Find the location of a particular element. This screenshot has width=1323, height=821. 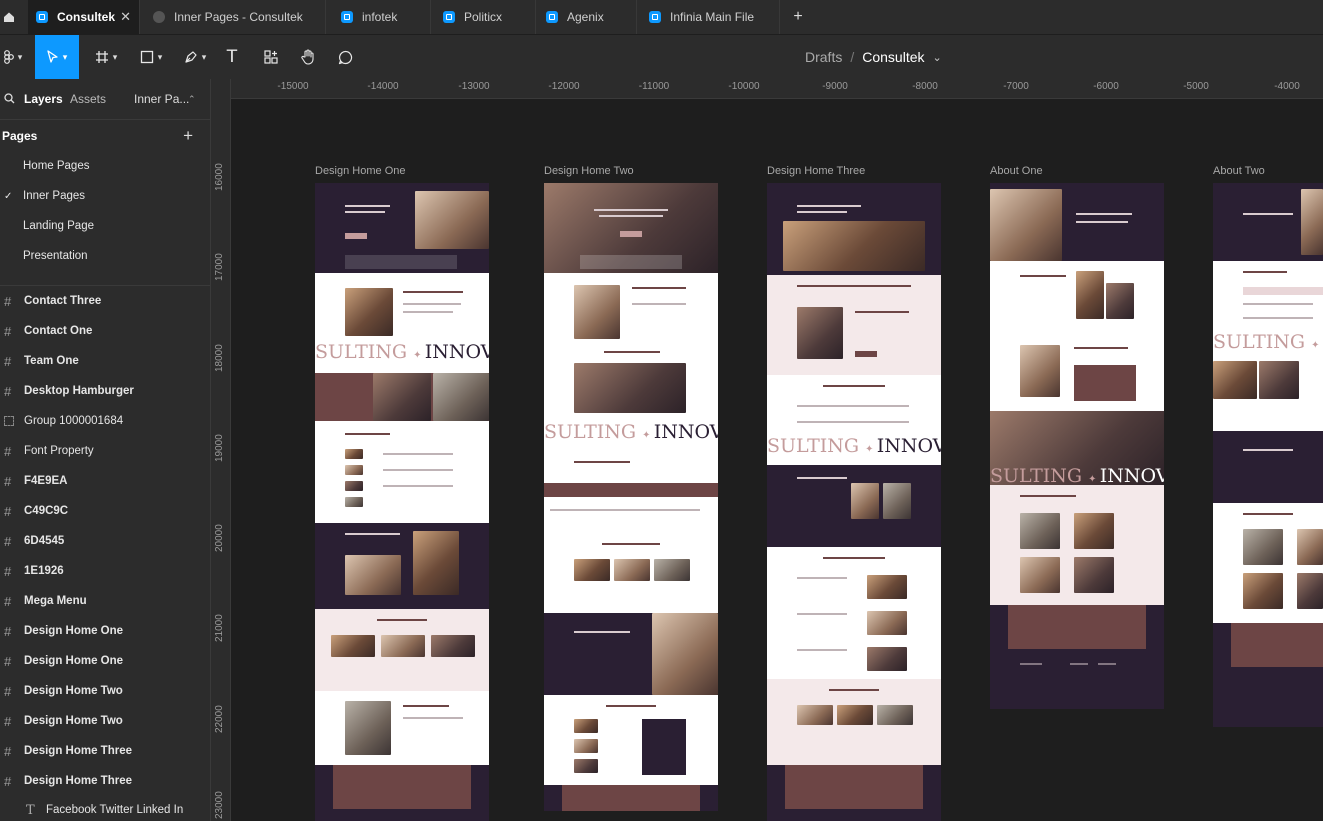

main-menu-icon: ▾ is located at coordinates (13, 57).